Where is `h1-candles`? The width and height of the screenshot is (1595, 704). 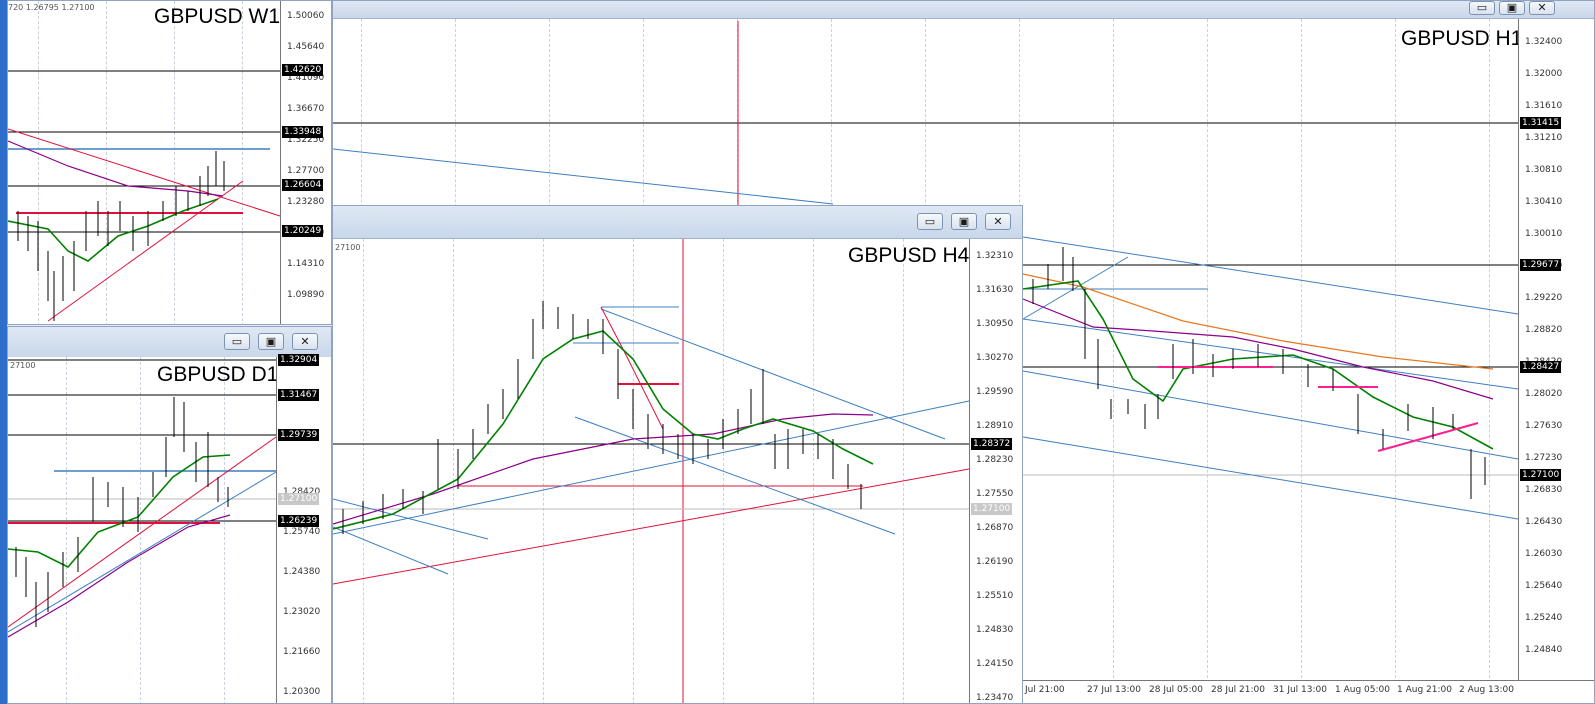 h1-candles is located at coordinates (1259, 373).